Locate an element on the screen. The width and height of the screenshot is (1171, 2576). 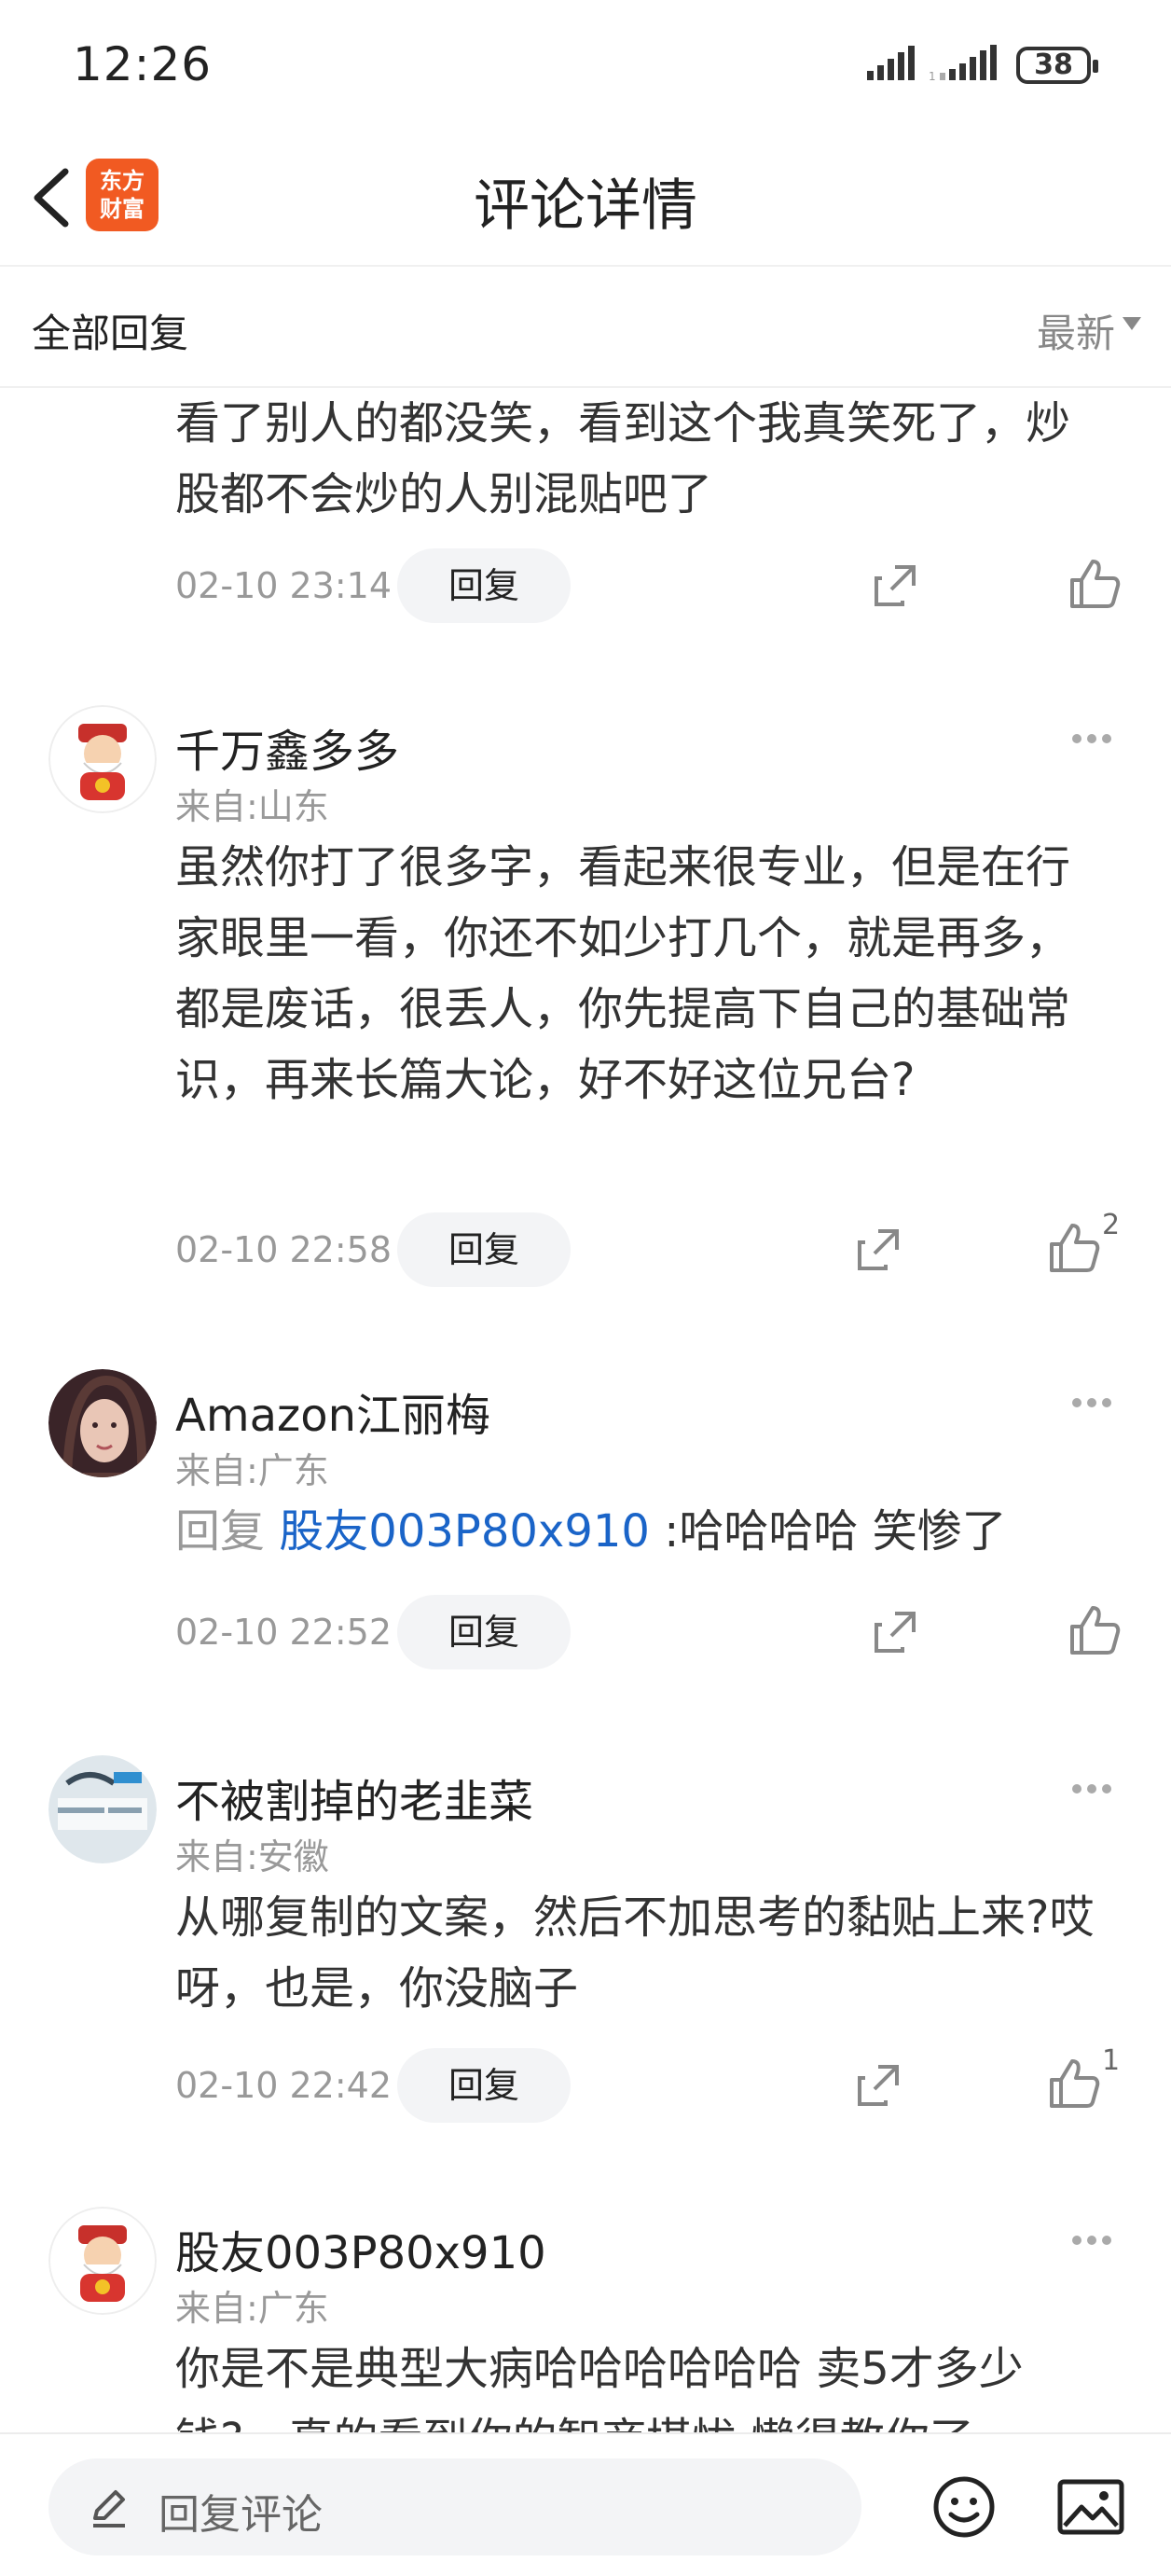
comment-reply-line: 回复 股友003P80x910 :哈哈哈哈 笑惨了 is located at coordinates (636, 1531).